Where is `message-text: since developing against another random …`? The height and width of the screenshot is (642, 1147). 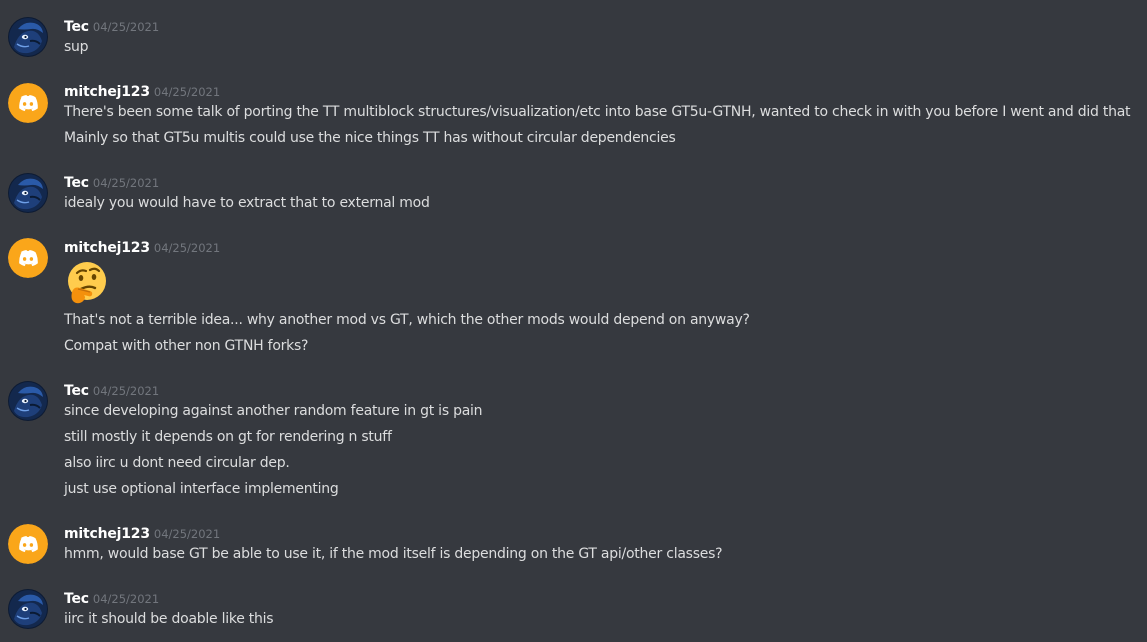 message-text: since developing against another random … is located at coordinates (273, 411).